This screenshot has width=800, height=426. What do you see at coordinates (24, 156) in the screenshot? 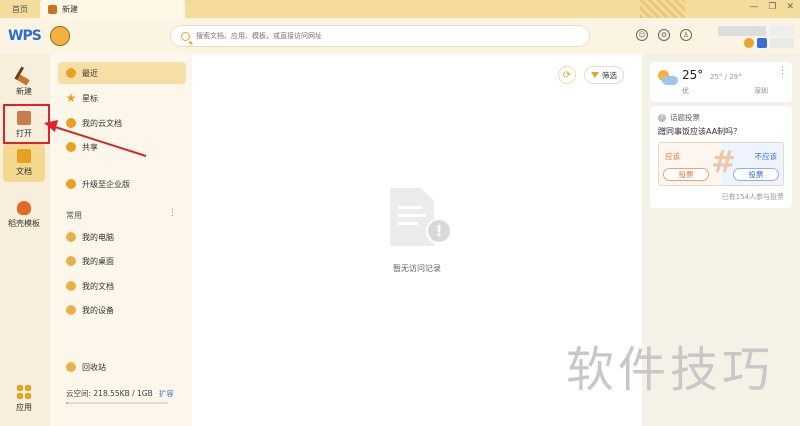
I see `document-icon` at bounding box center [24, 156].